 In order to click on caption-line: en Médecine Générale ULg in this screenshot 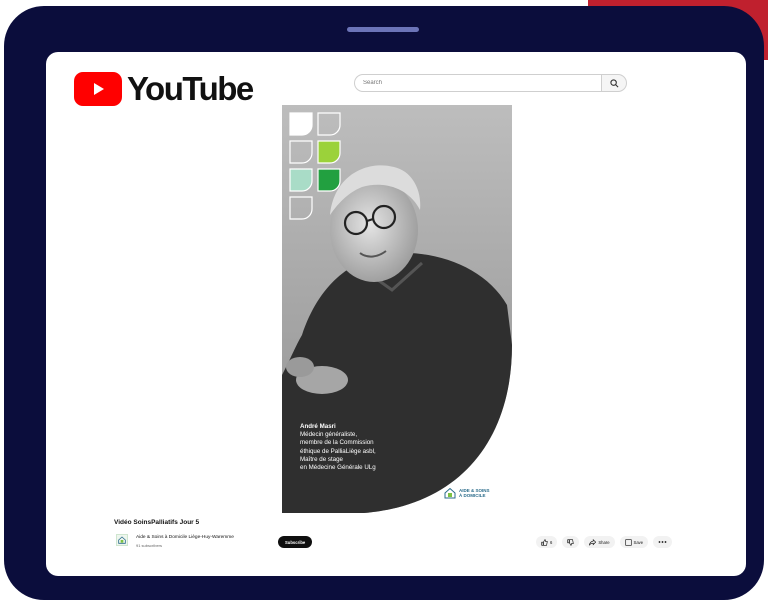, I will do `click(338, 468)`.